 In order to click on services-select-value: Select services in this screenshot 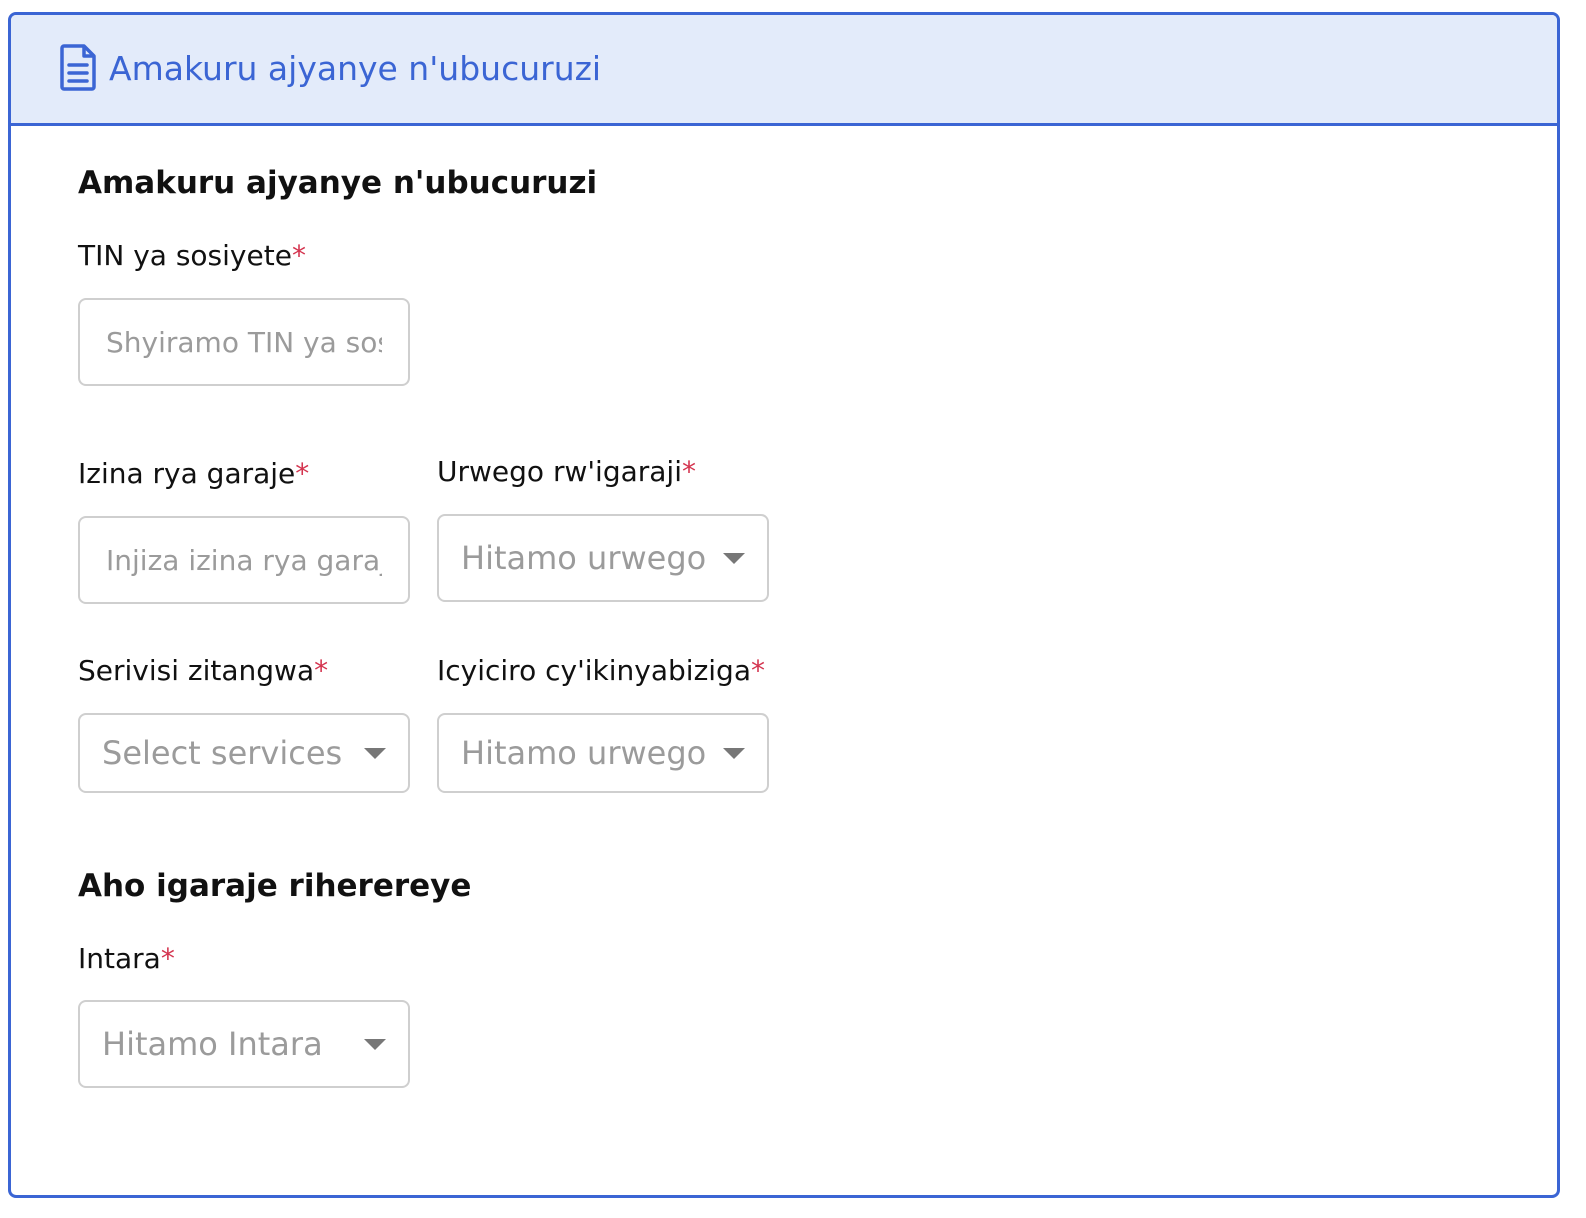, I will do `click(222, 753)`.